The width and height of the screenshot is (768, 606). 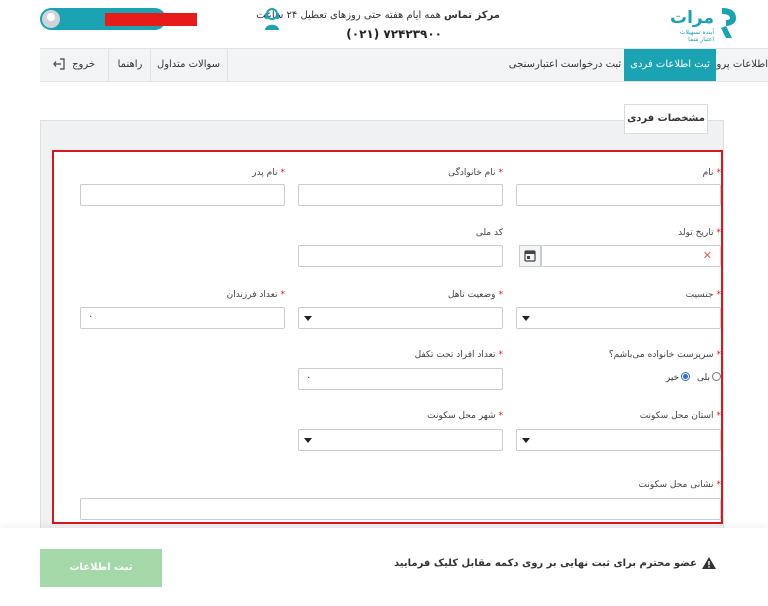 What do you see at coordinates (400, 256) in the screenshot?
I see `national-code-input` at bounding box center [400, 256].